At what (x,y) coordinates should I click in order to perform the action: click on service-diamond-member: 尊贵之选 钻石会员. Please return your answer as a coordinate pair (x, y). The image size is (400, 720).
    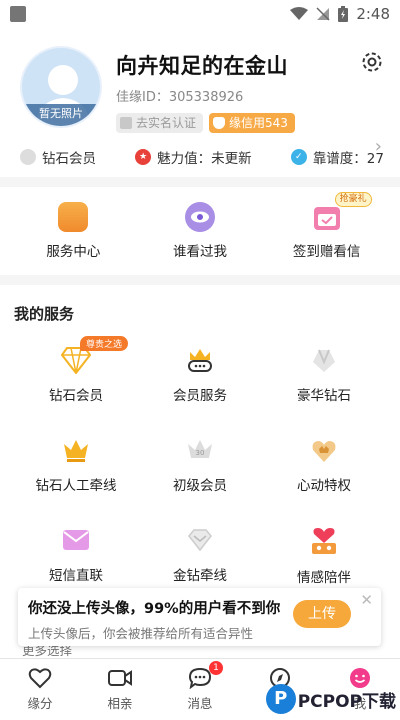
    Looking at the image, I should click on (76, 370).